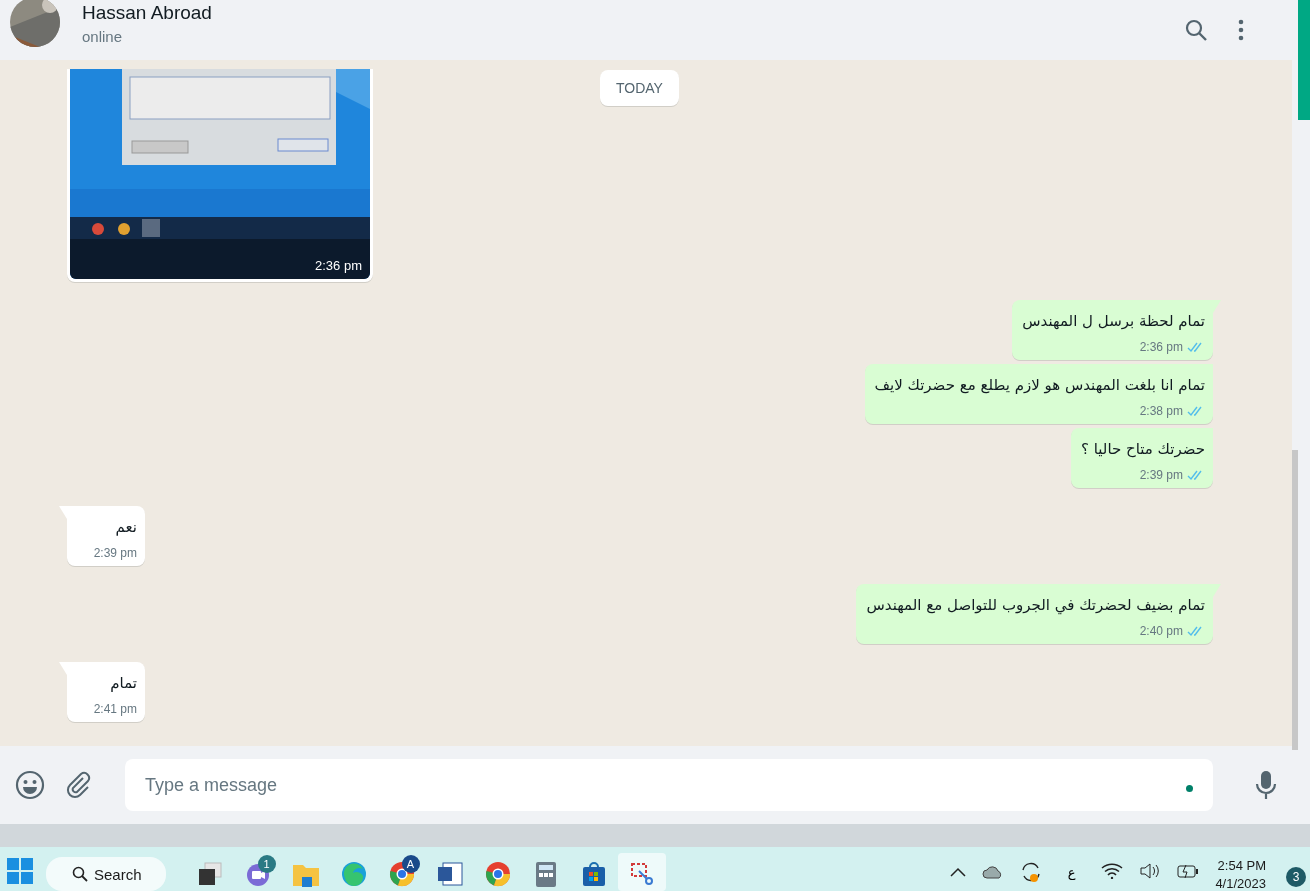 This screenshot has width=1310, height=891. I want to click on notification-badge: 3, so click(1296, 877).